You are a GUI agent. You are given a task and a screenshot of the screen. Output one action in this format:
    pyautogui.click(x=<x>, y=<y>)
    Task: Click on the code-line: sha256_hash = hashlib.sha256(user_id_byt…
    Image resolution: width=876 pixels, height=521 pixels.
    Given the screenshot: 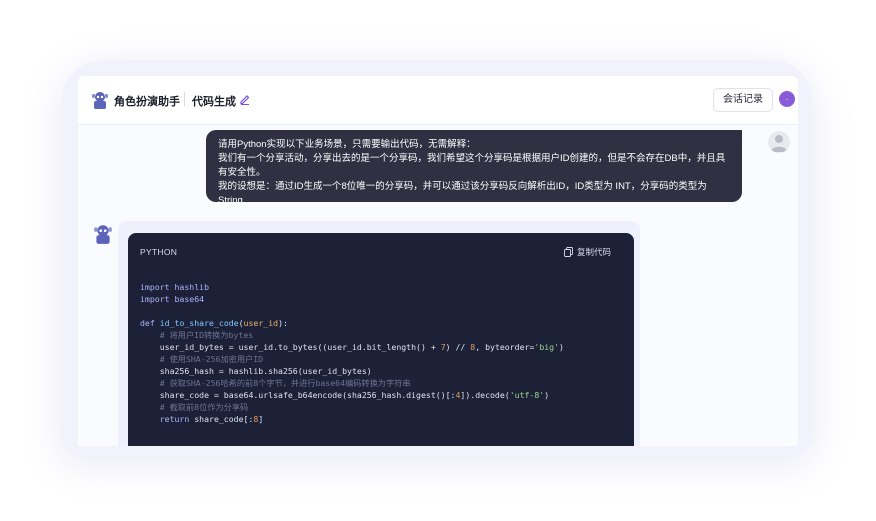 What is the action you would take?
    pyautogui.click(x=265, y=371)
    